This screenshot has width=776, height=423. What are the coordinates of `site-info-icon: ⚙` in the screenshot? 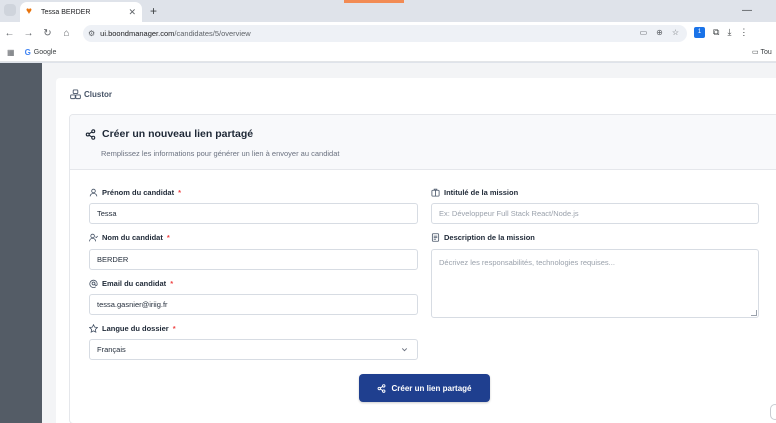 It's located at (91, 33).